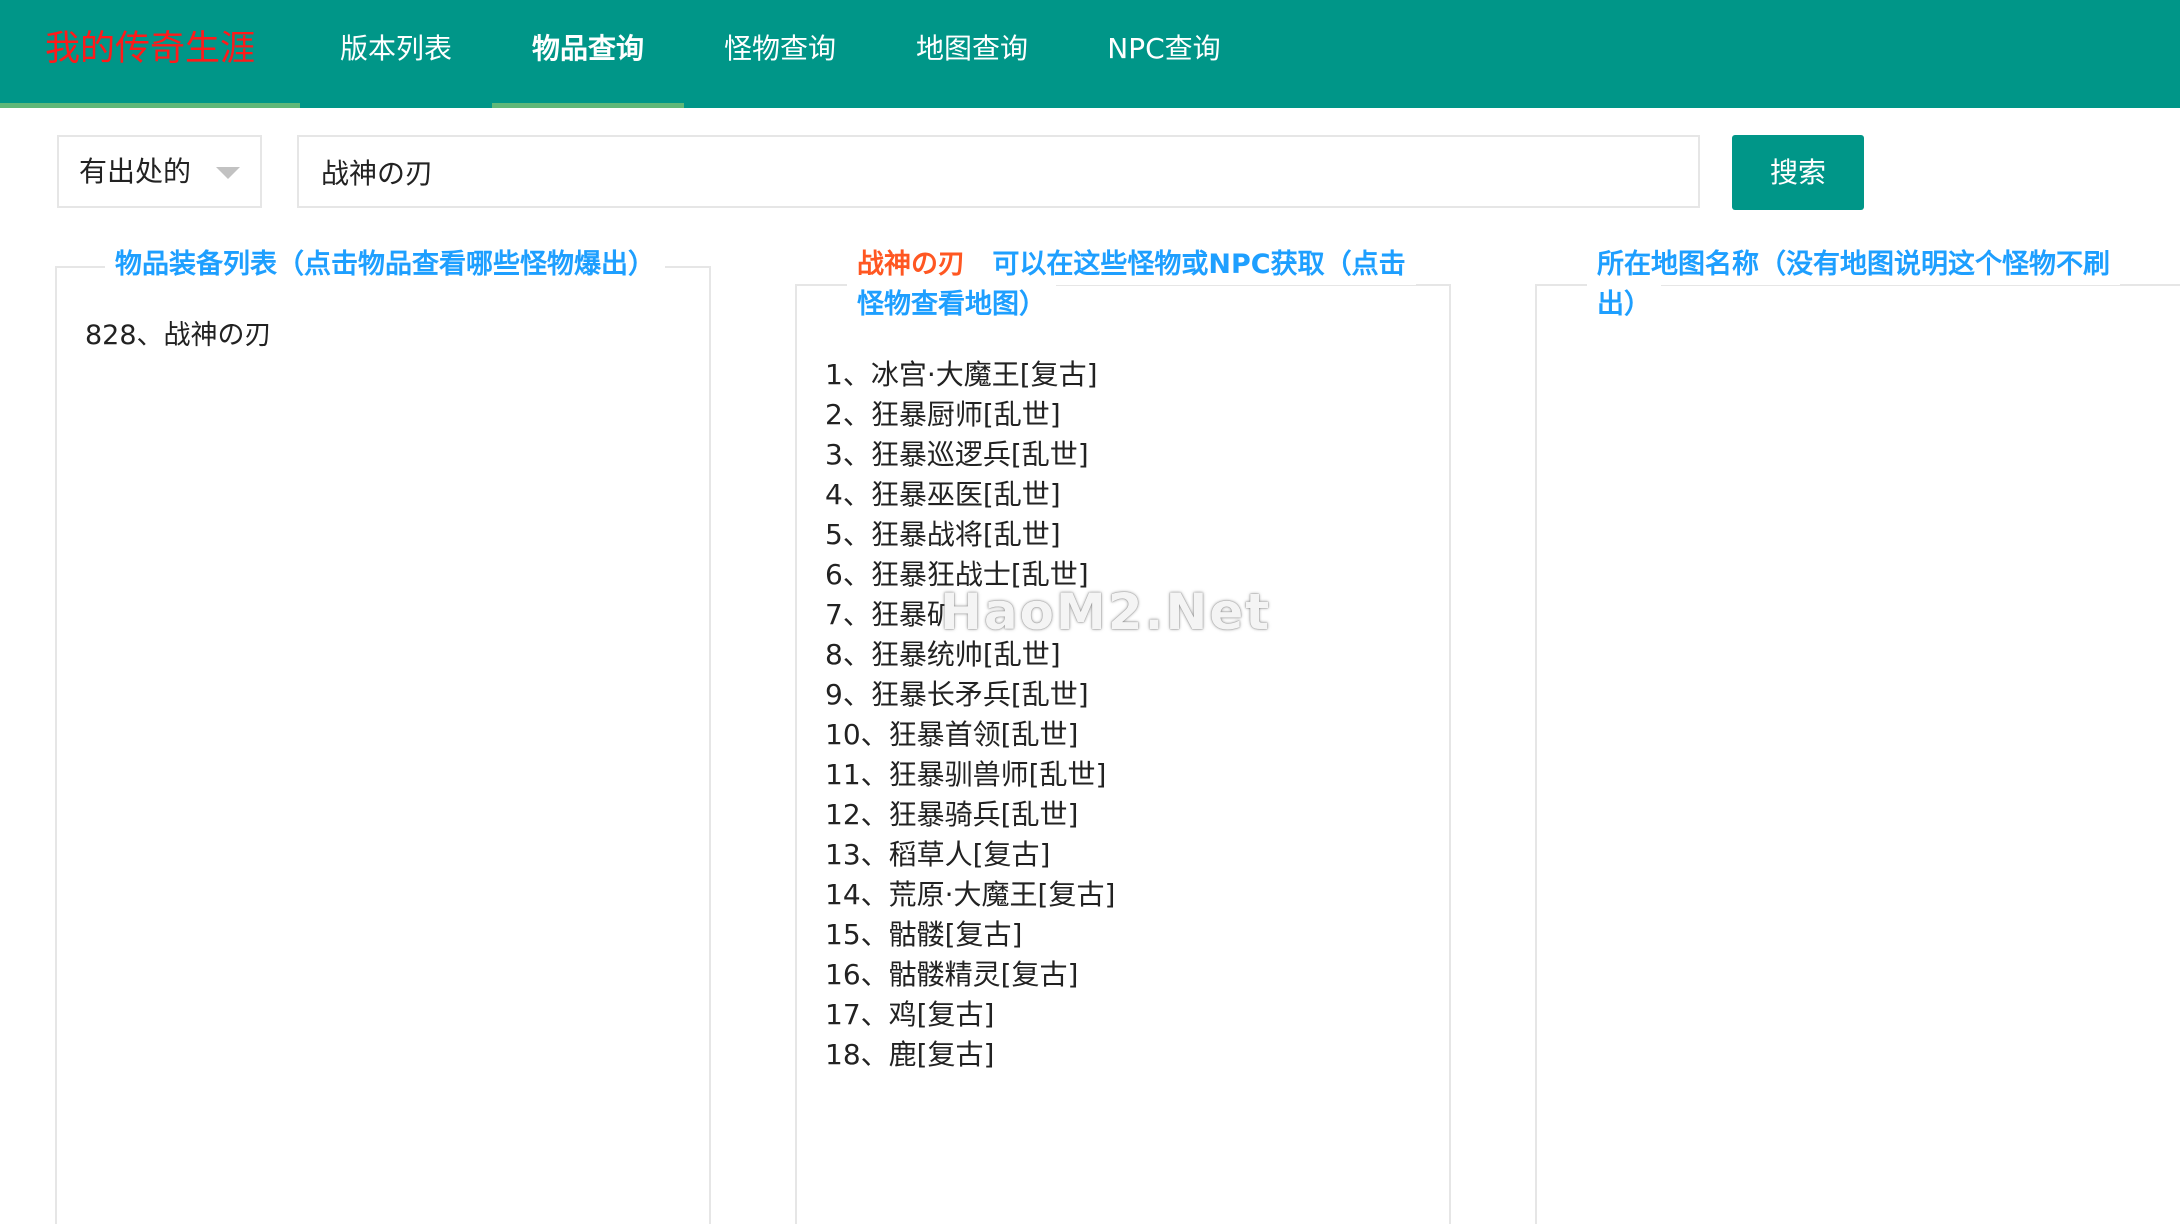 This screenshot has width=2180, height=1224. What do you see at coordinates (970, 935) in the screenshot?
I see `monster-list-item: 15、骷髅[复古]` at bounding box center [970, 935].